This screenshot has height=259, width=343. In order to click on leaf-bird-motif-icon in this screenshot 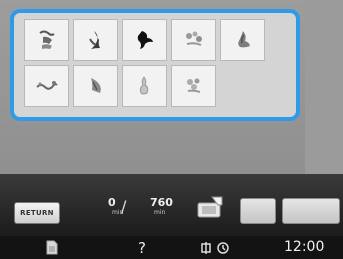, I will do `click(94, 40)`.